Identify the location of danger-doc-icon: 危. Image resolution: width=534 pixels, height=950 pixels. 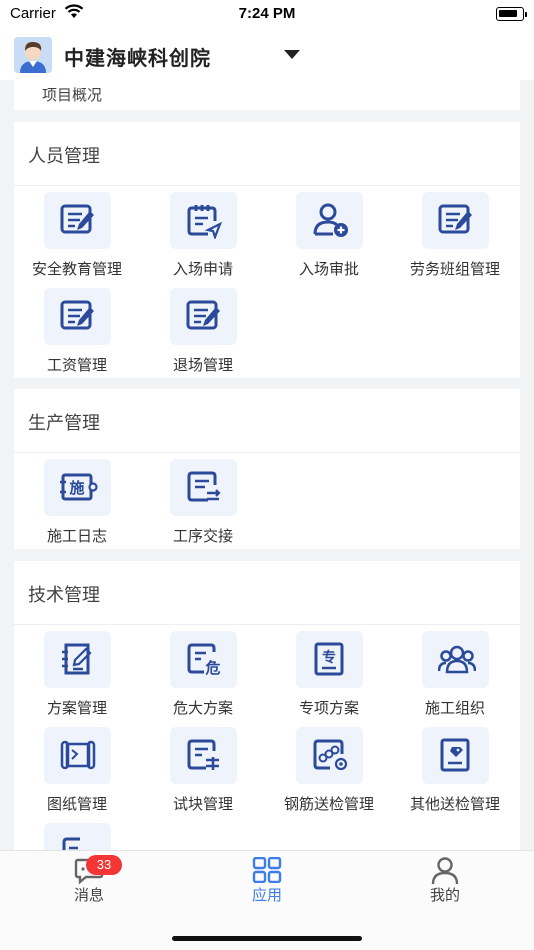
(203, 659).